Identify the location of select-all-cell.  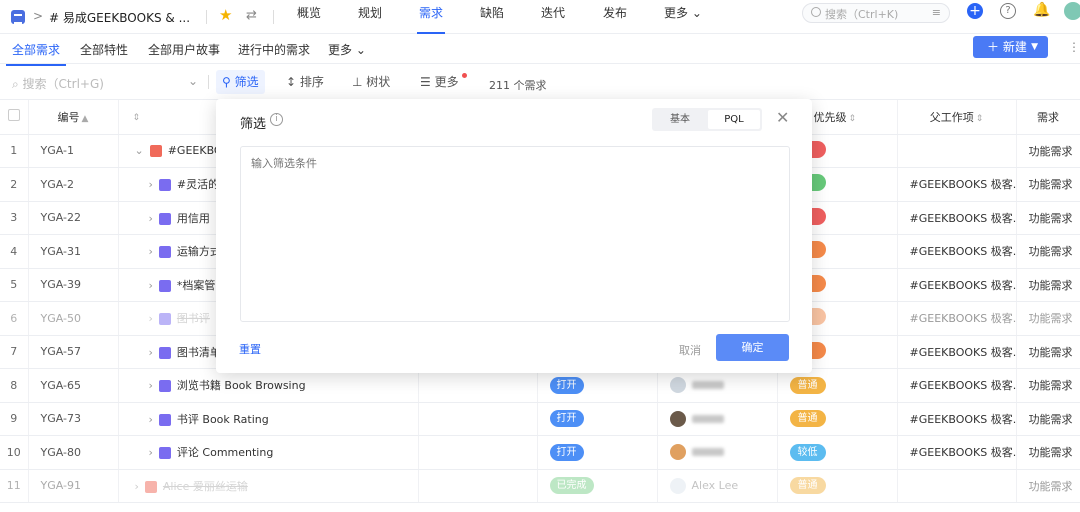
(14, 117).